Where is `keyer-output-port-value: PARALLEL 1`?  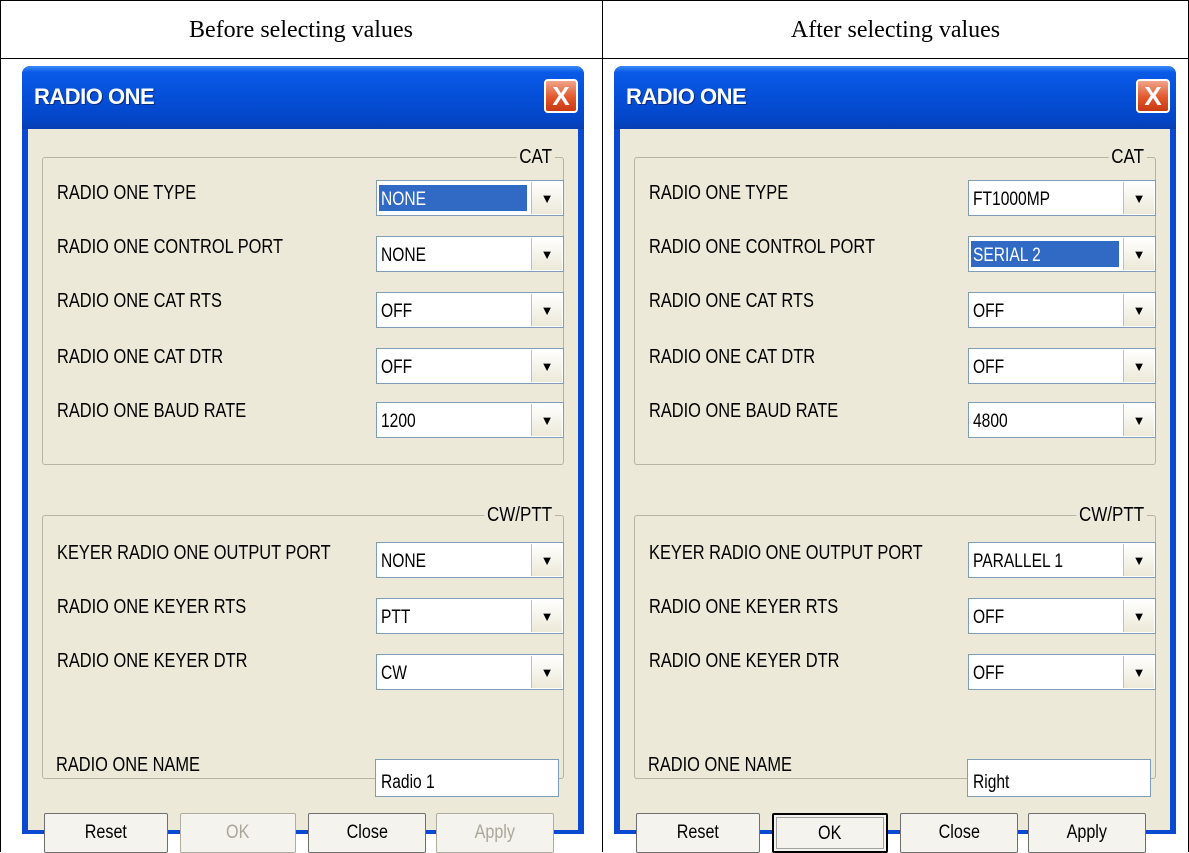
keyer-output-port-value: PARALLEL 1 is located at coordinates (1018, 561).